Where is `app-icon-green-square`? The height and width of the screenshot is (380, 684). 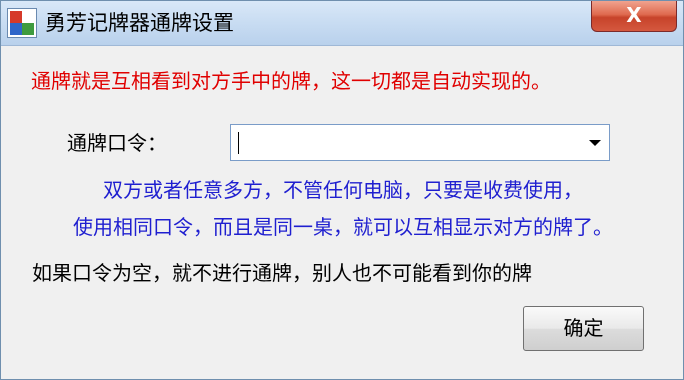
app-icon-green-square is located at coordinates (28, 29).